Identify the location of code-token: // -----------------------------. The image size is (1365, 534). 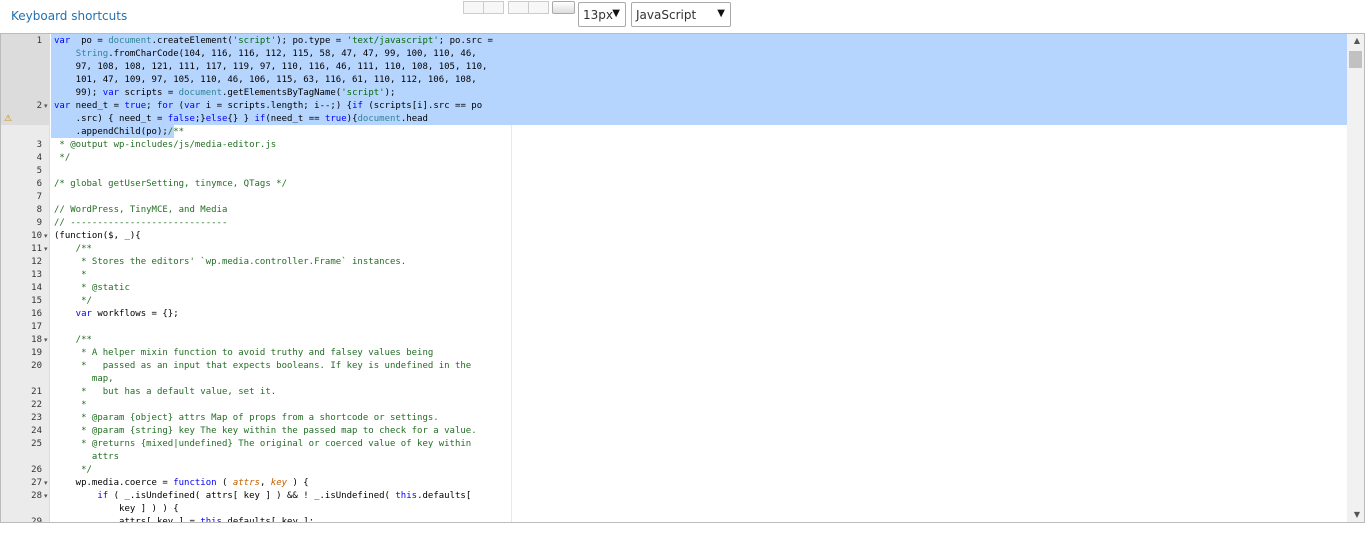
(141, 223).